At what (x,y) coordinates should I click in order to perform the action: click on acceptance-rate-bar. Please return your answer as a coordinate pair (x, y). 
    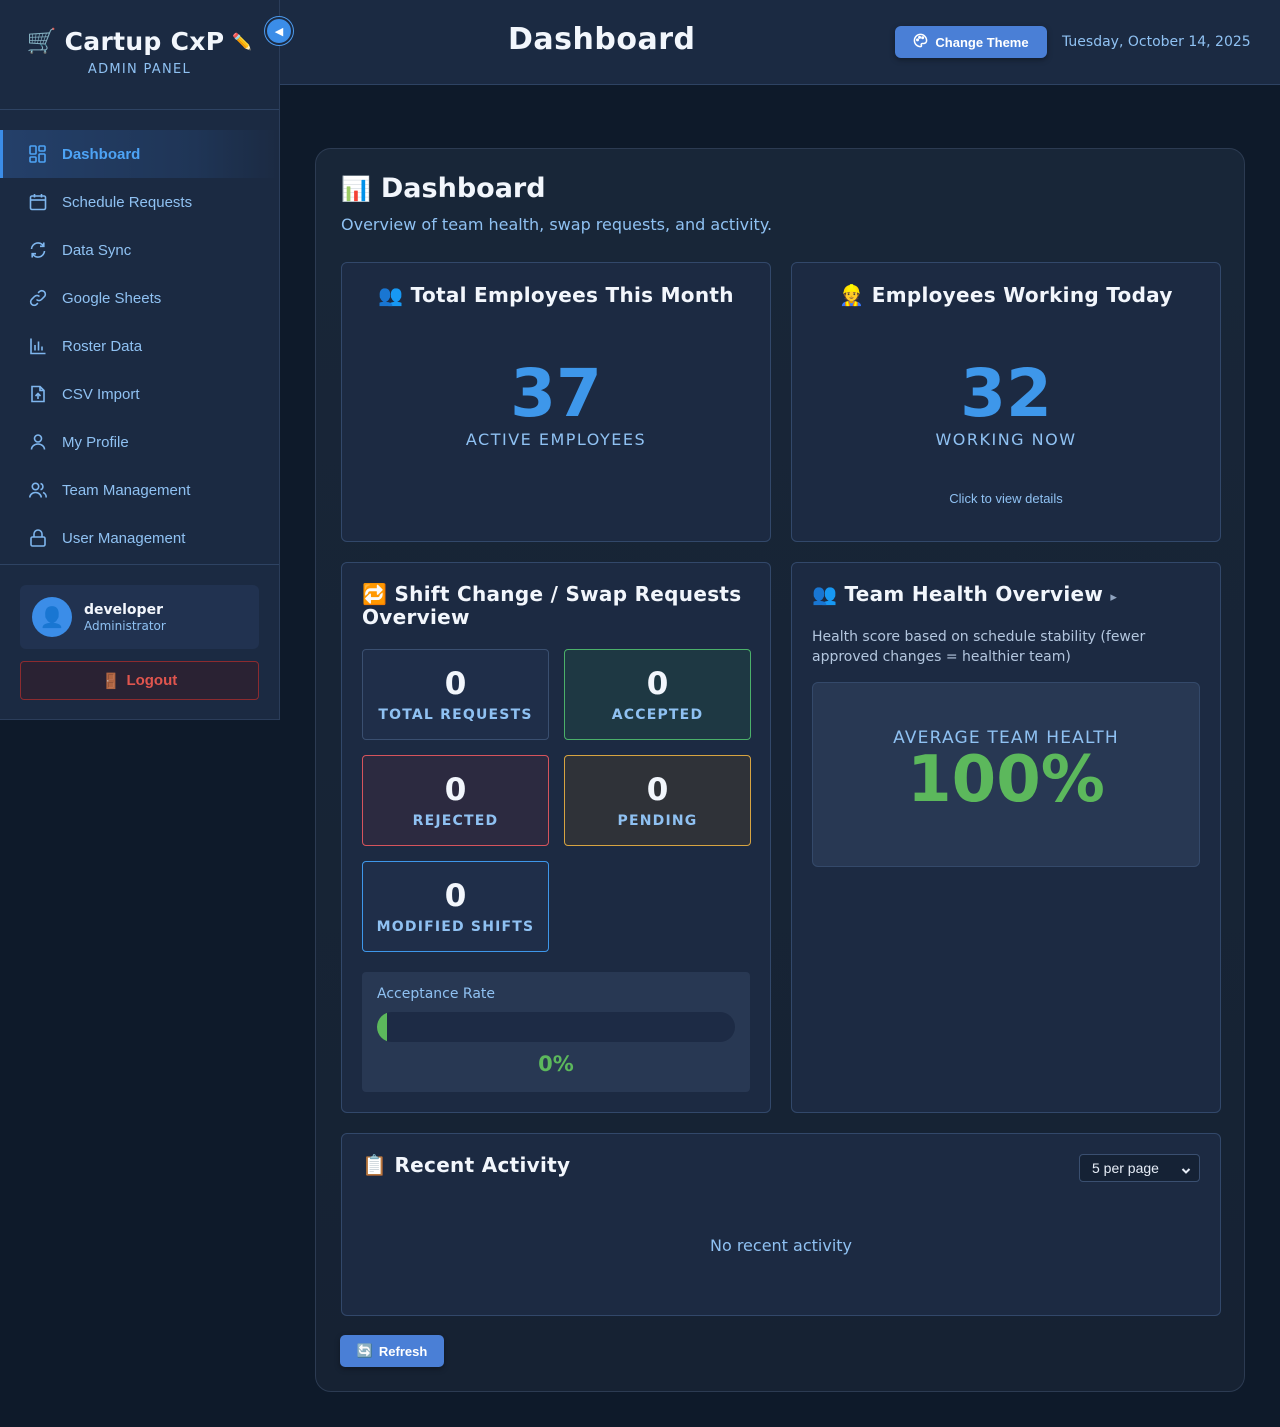
    Looking at the image, I should click on (556, 1027).